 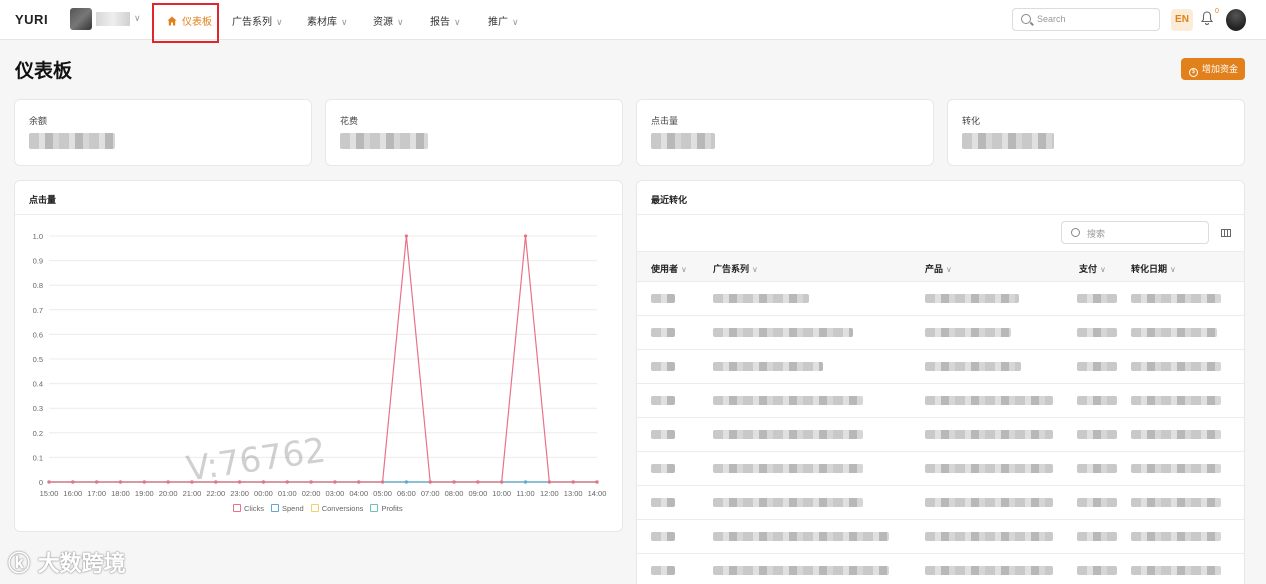 What do you see at coordinates (163, 132) in the screenshot?
I see `stat-card-balance: 余额` at bounding box center [163, 132].